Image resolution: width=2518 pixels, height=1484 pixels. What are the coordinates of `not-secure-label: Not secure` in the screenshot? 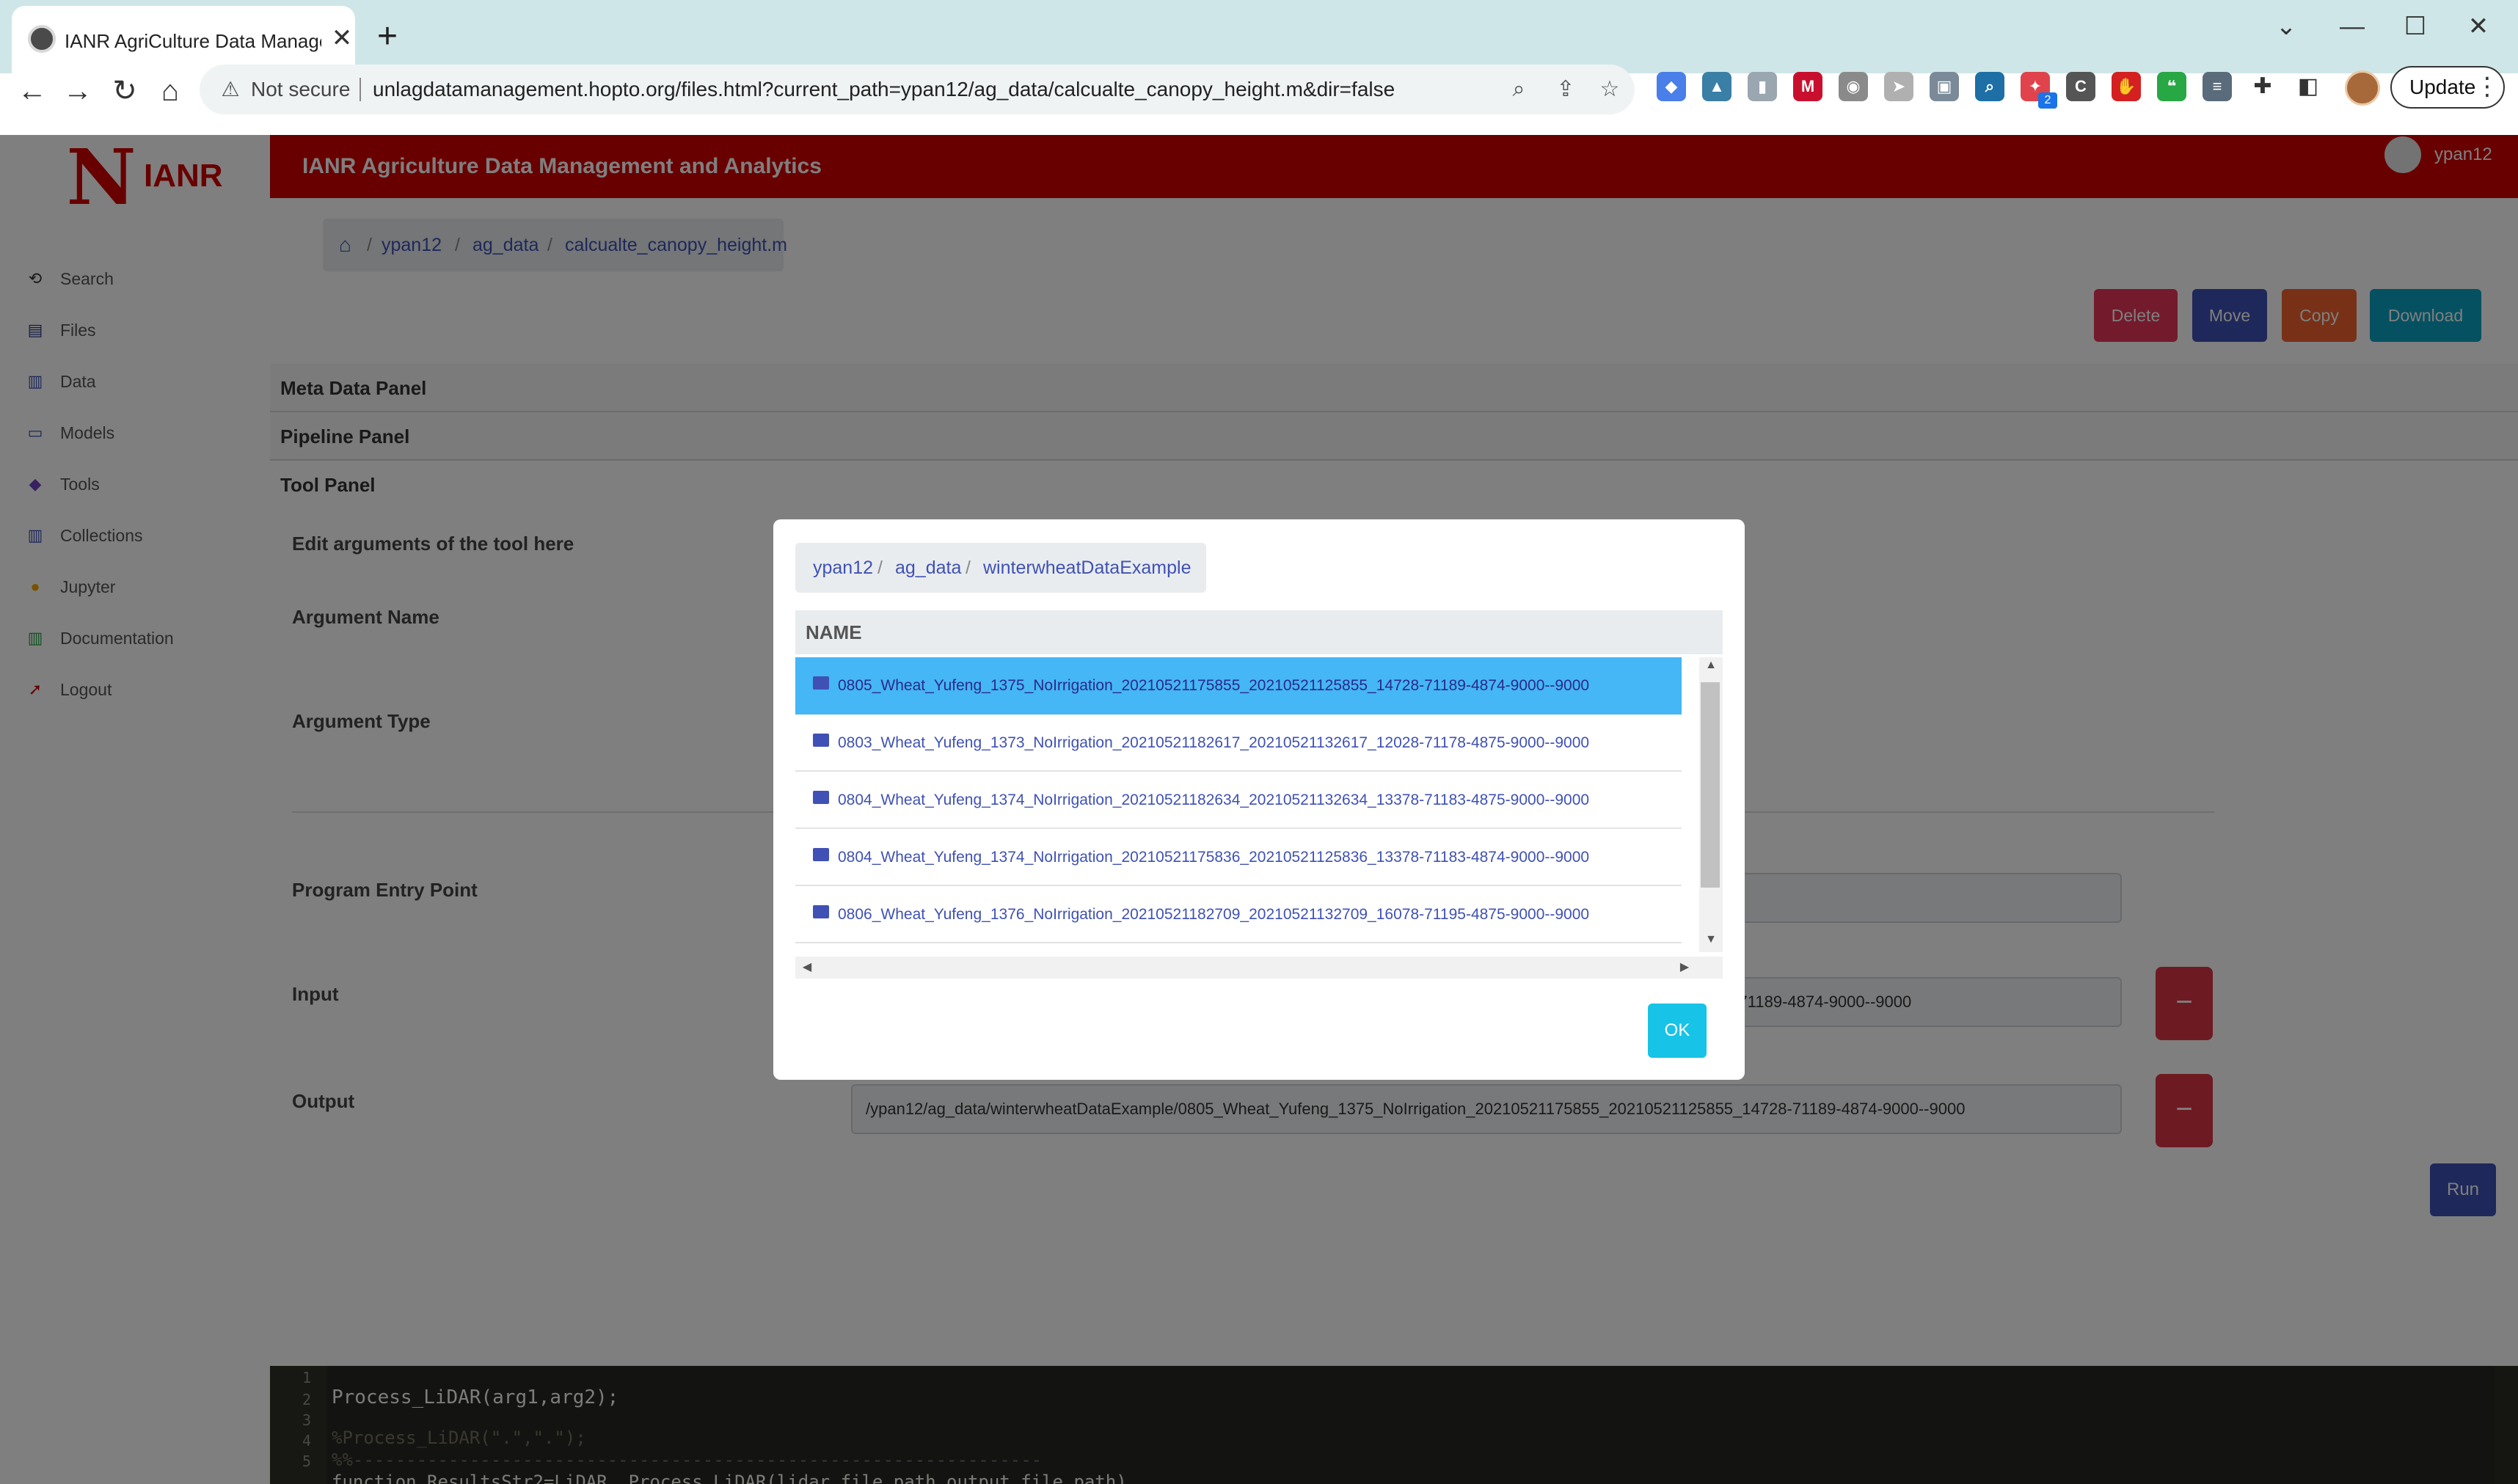 It's located at (300, 89).